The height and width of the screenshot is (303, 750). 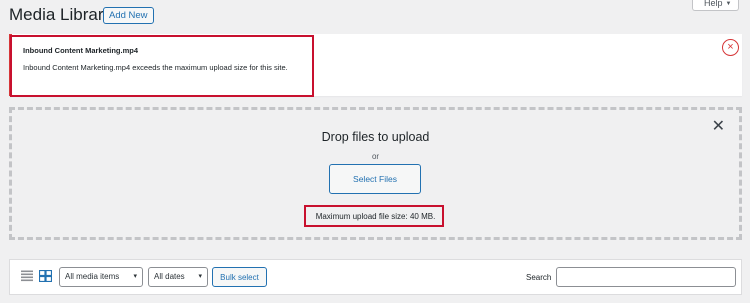 I want to click on dismiss-error-icon: ×, so click(x=730, y=47).